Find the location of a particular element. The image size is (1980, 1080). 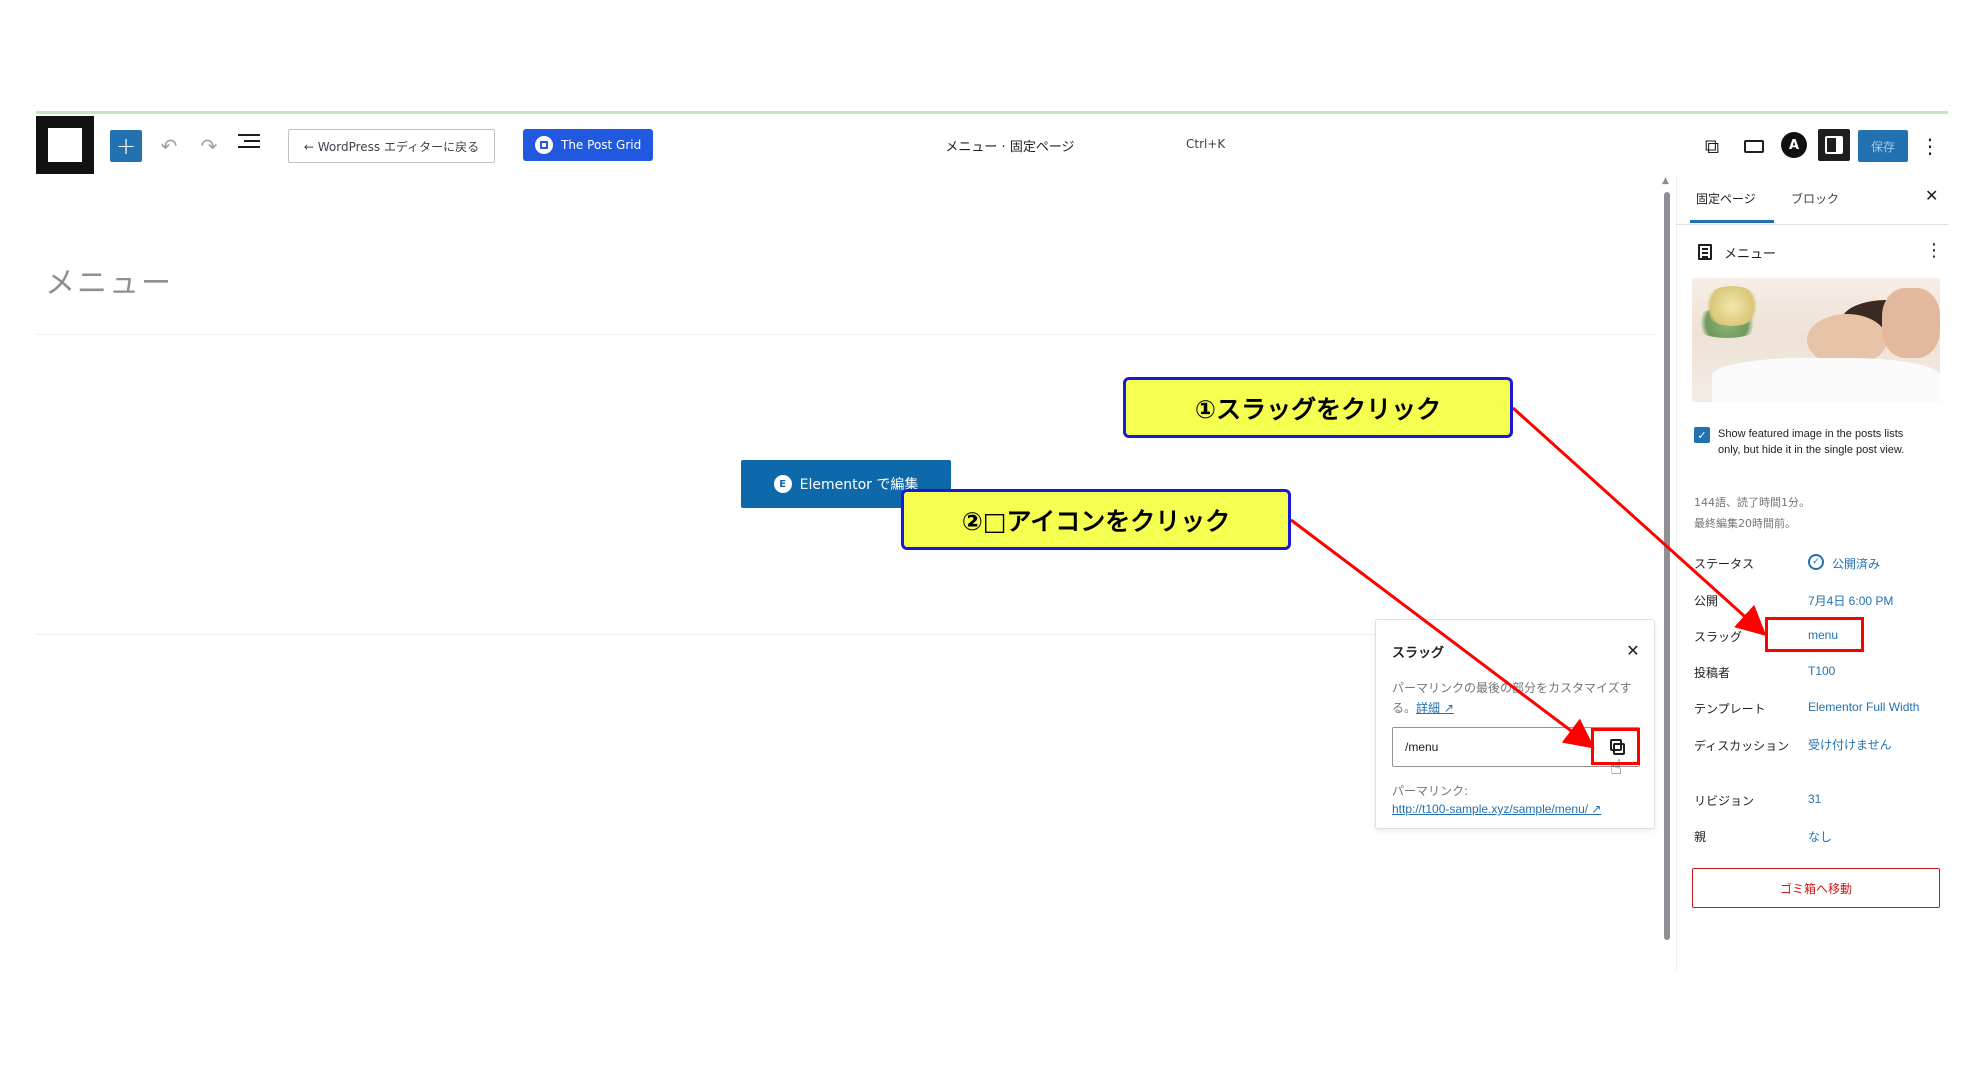

post-grid-button: The Post Grid is located at coordinates (588, 145).